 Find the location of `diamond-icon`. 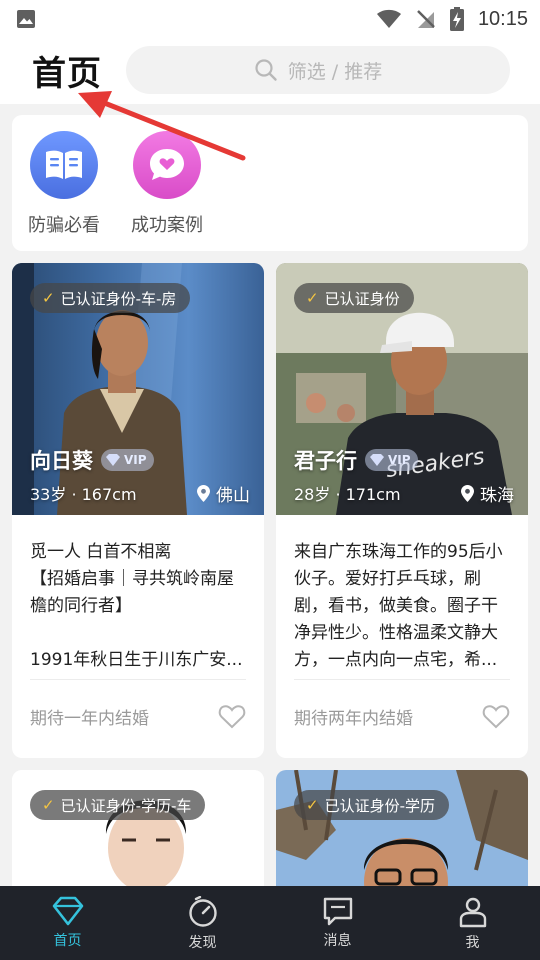

diamond-icon is located at coordinates (67, 911).